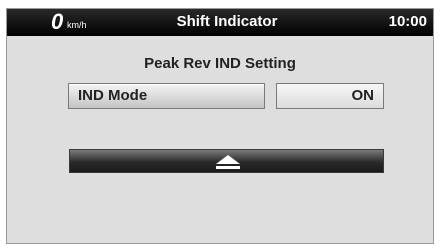  I want to click on speed-unit: km/h, so click(77, 25).